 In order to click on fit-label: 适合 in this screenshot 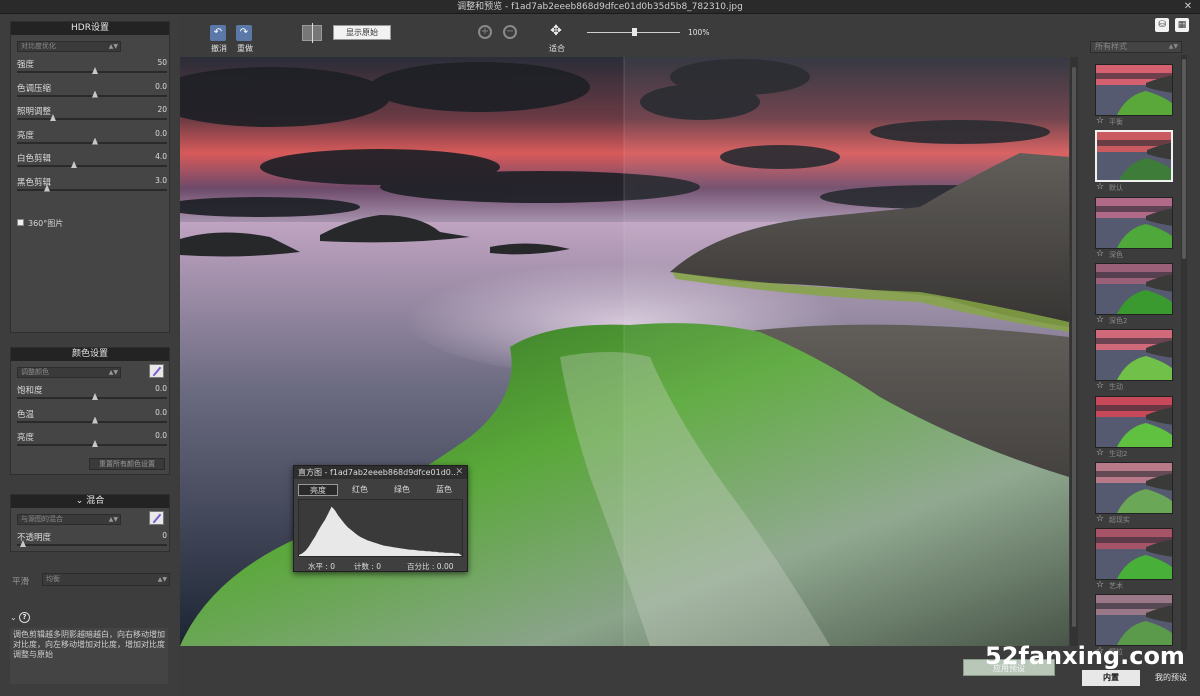, I will do `click(557, 48)`.